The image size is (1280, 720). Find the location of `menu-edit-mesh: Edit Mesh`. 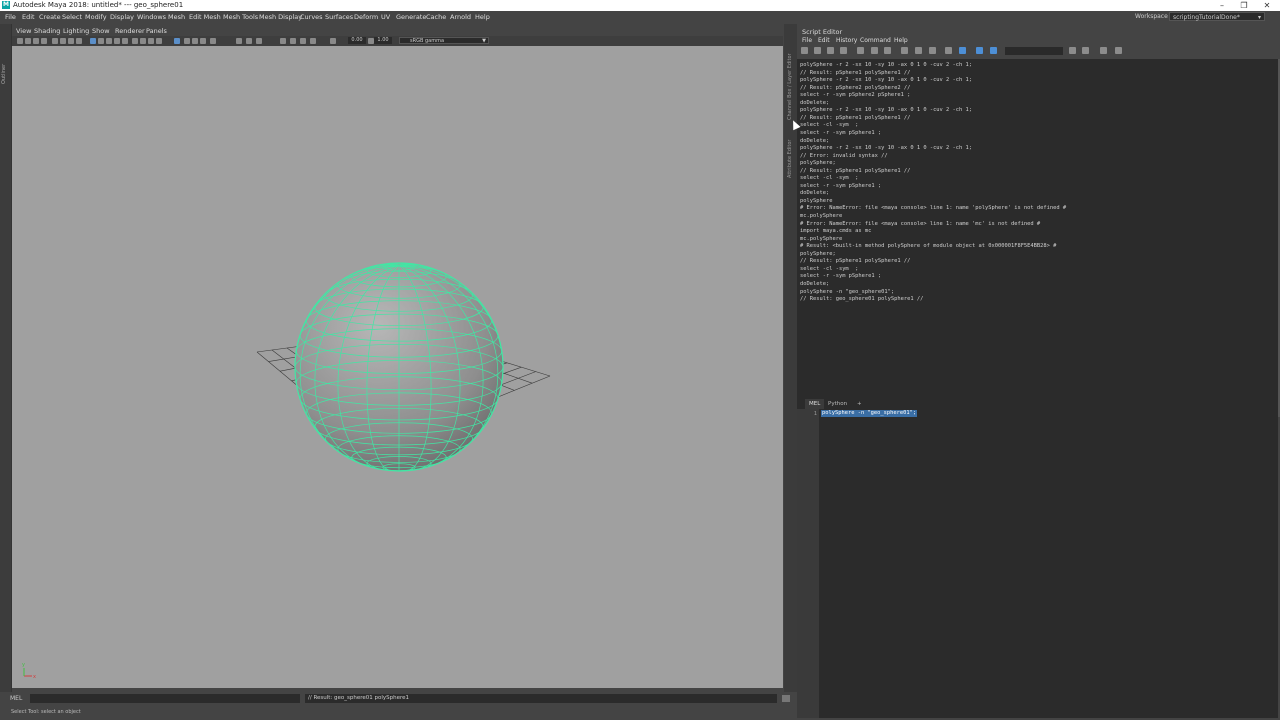

menu-edit-mesh: Edit Mesh is located at coordinates (205, 17).